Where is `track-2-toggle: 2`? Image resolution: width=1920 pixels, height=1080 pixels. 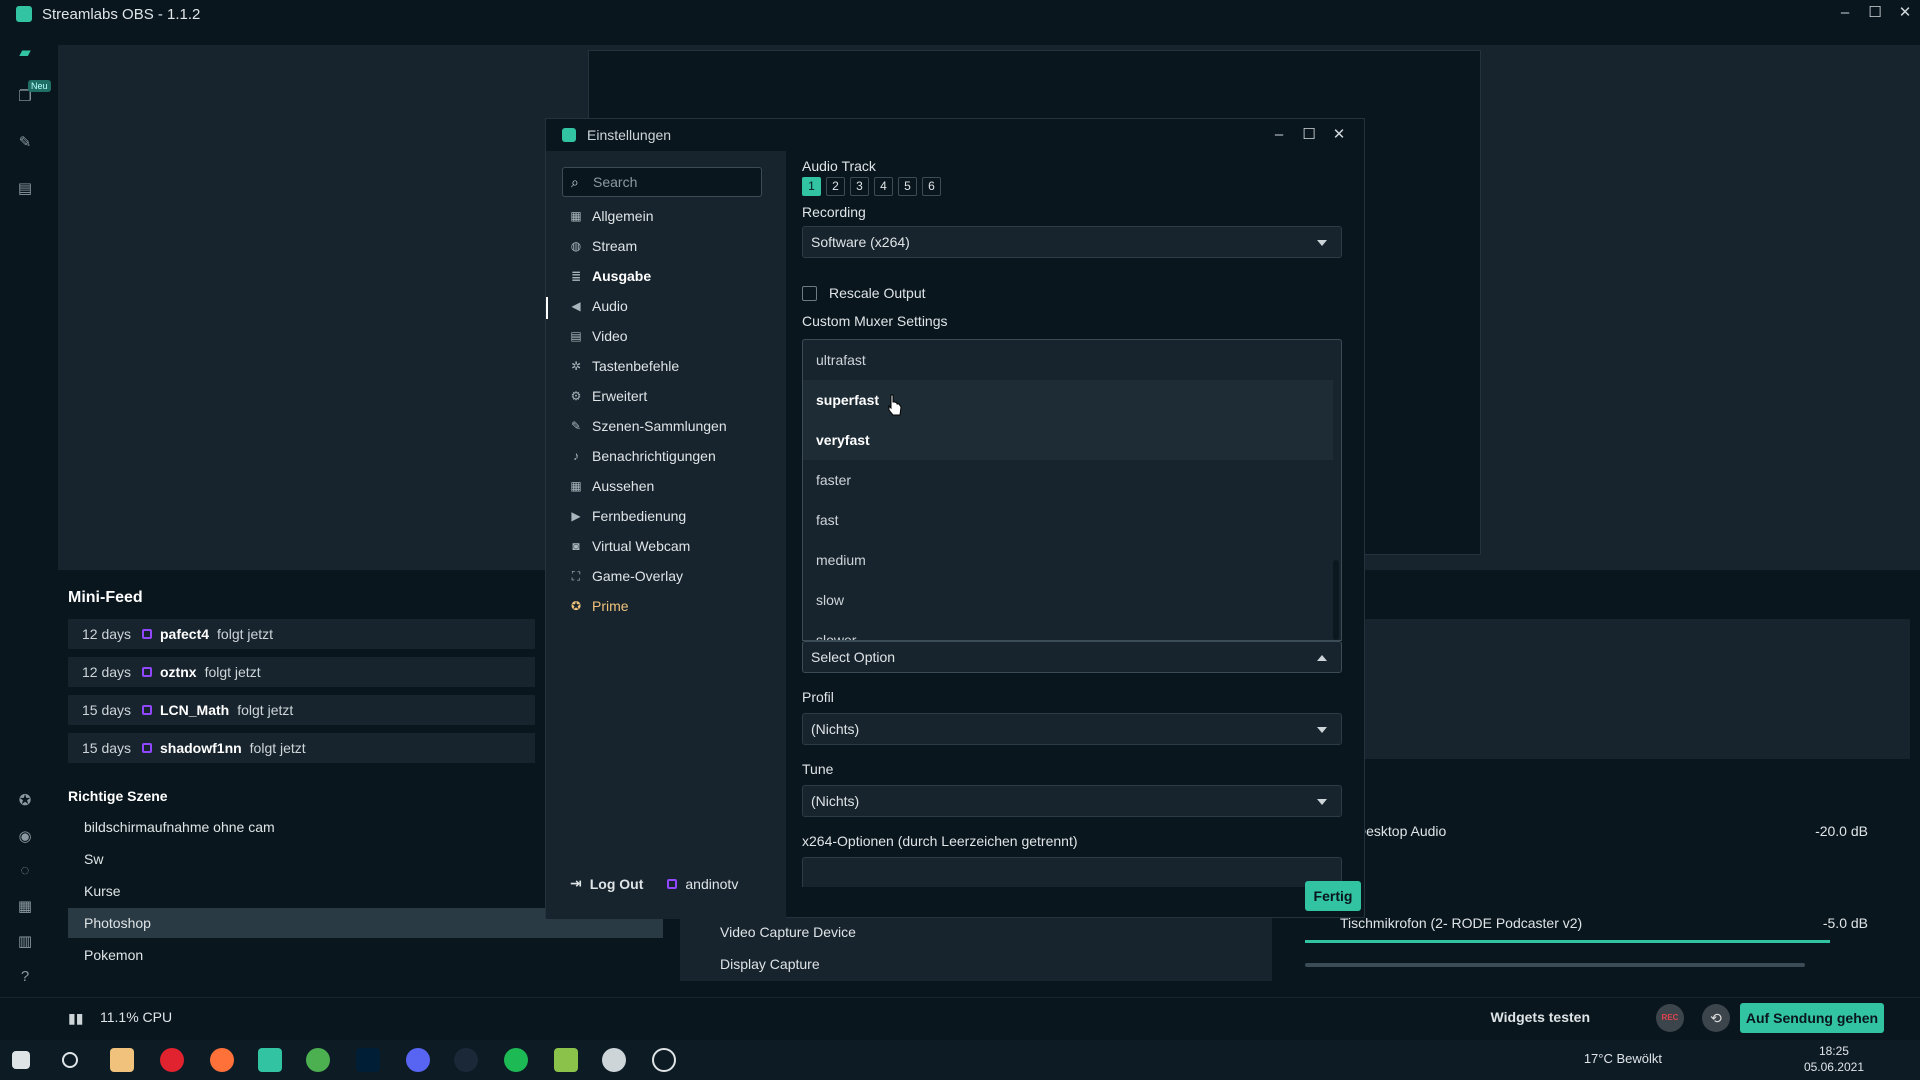
track-2-toggle: 2 is located at coordinates (835, 186).